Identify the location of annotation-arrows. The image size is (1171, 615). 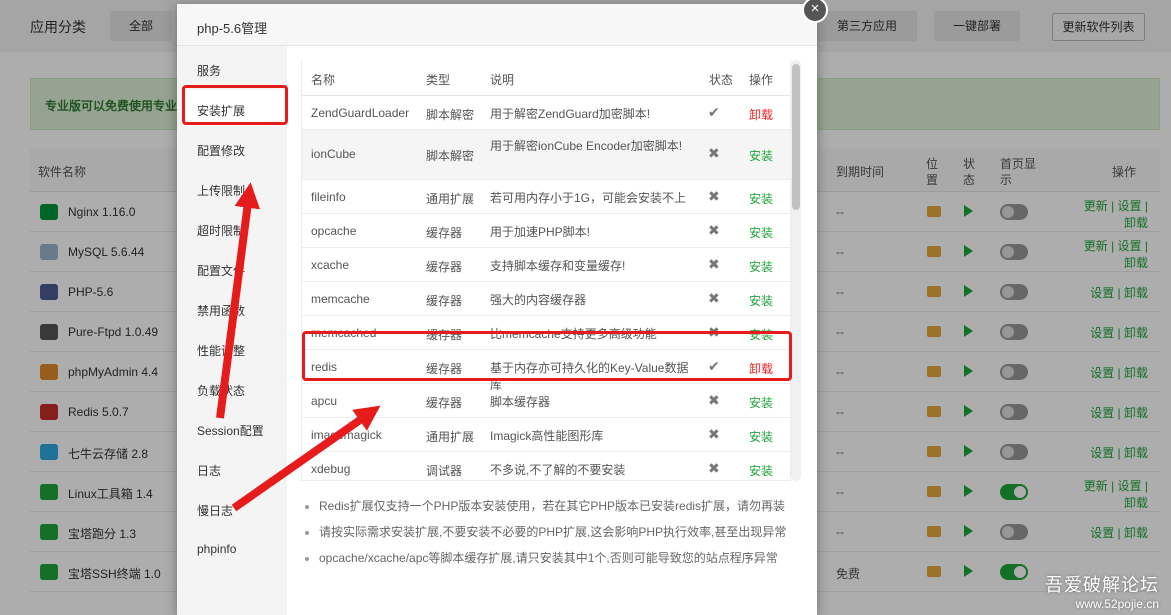
(298, 347).